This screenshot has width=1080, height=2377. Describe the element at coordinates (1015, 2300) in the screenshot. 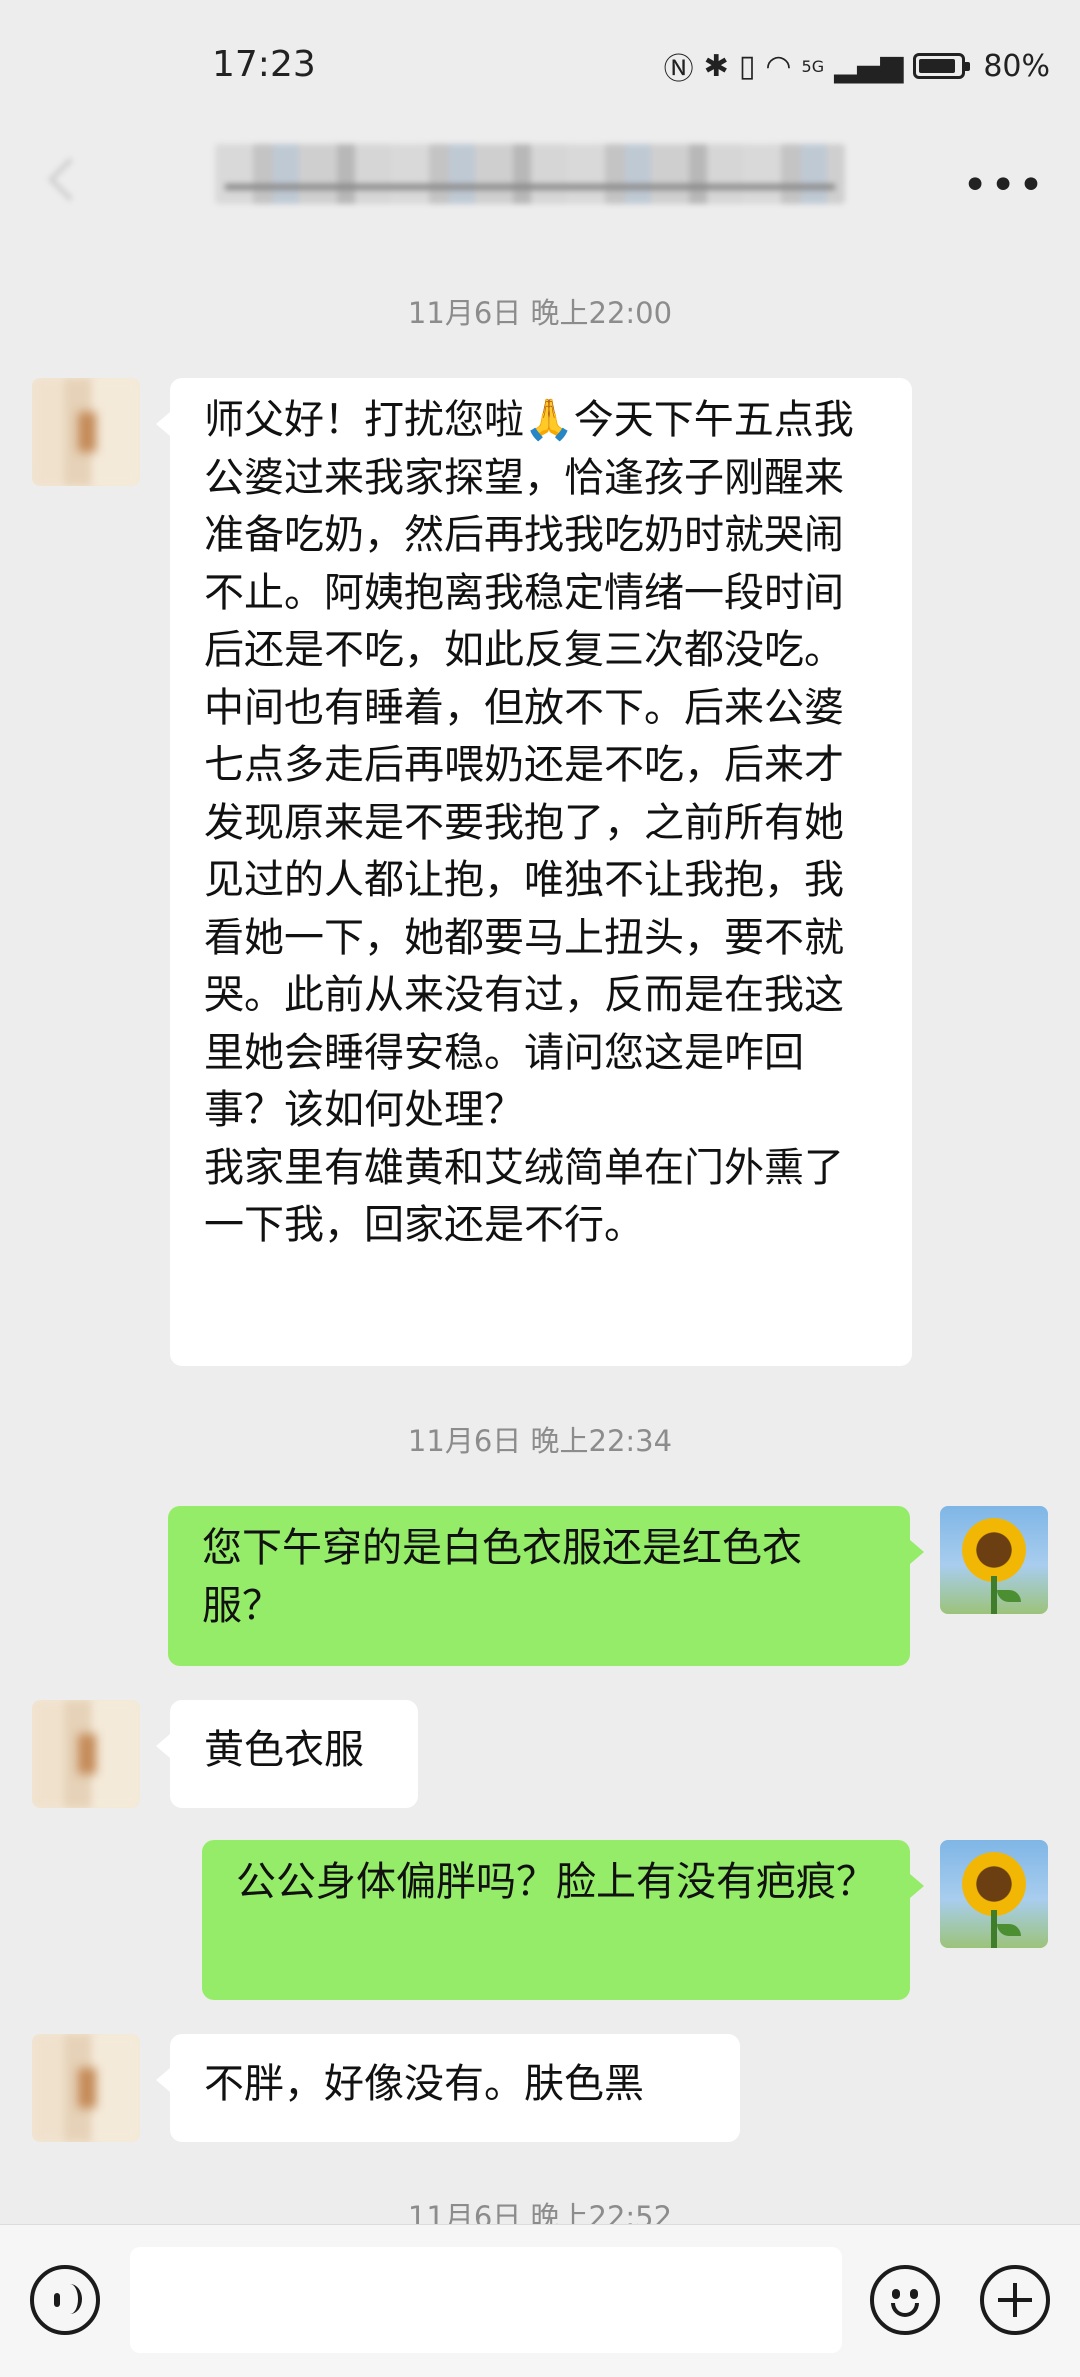

I see `plus-icon` at that location.